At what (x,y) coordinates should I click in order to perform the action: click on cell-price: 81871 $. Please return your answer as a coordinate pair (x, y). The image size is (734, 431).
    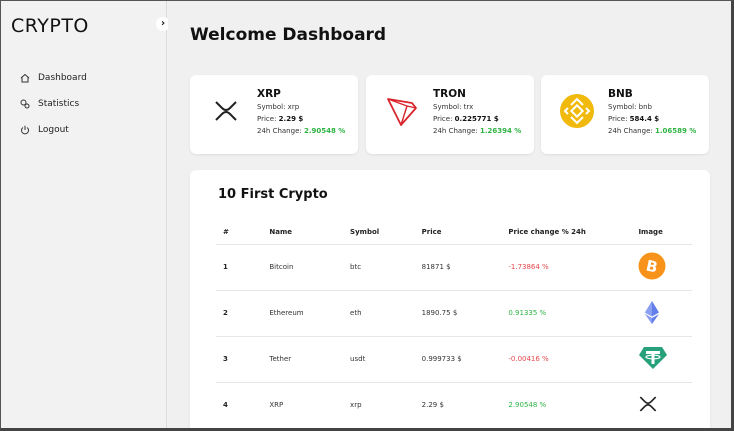
    Looking at the image, I should click on (458, 267).